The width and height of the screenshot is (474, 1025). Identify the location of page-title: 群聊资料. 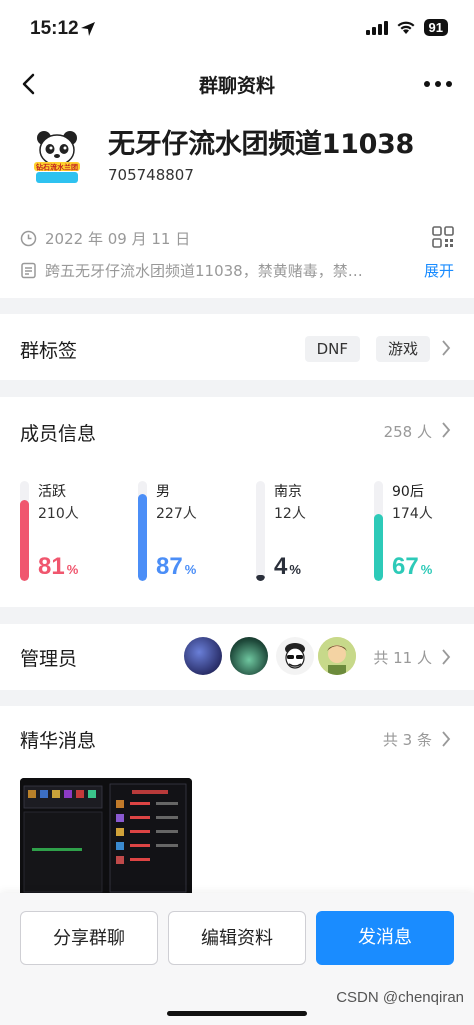
(236, 86).